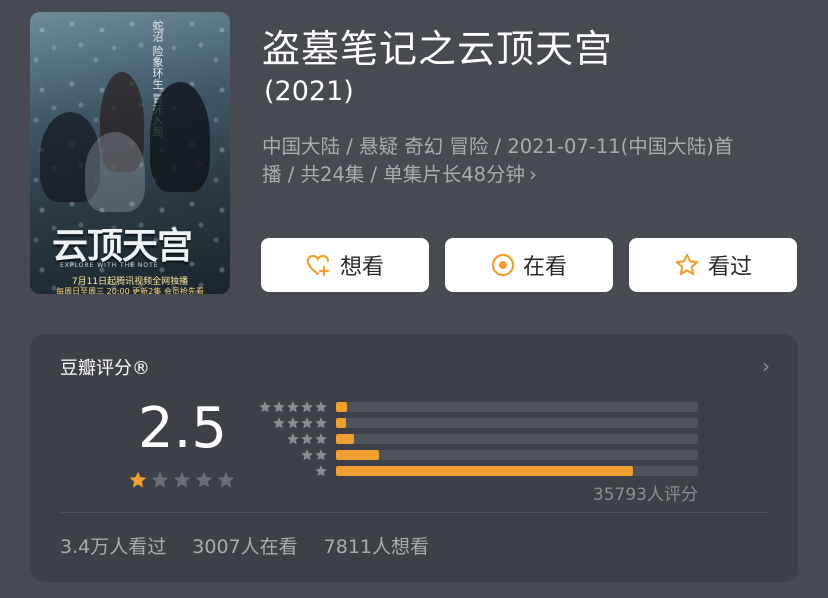  I want to click on audience-stats: 3.4万人看过 3007人在看 7811人想看, so click(254, 545).